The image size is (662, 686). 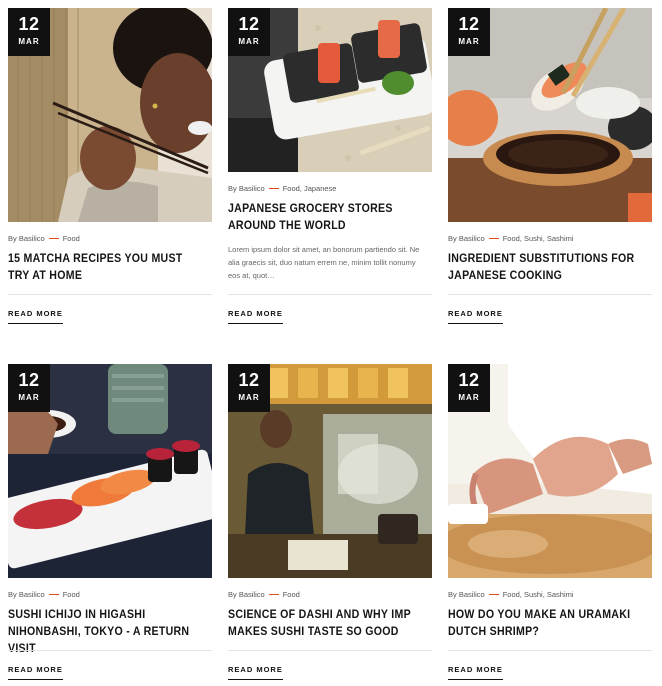 What do you see at coordinates (327, 218) in the screenshot?
I see `post-title: Japanese Grocery Stores Around The World` at bounding box center [327, 218].